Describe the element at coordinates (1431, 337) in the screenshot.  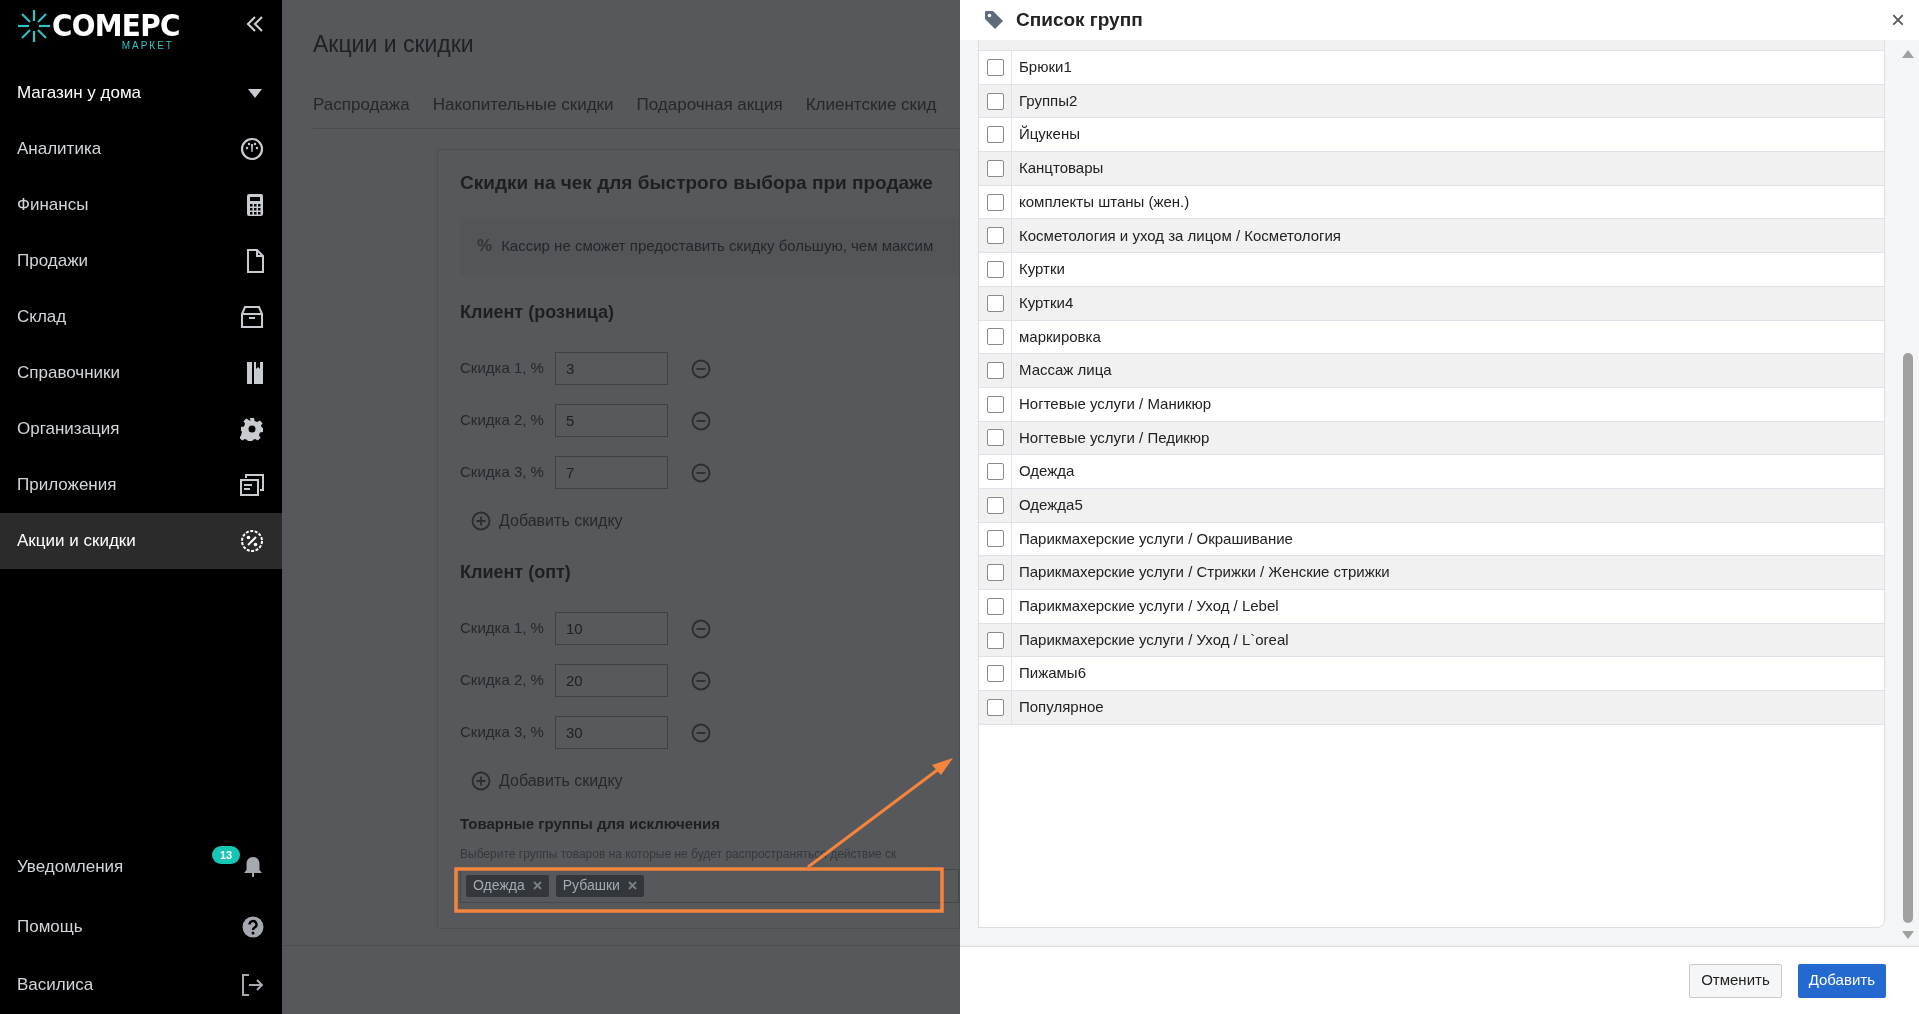
I see `list-row: маркировка` at that location.